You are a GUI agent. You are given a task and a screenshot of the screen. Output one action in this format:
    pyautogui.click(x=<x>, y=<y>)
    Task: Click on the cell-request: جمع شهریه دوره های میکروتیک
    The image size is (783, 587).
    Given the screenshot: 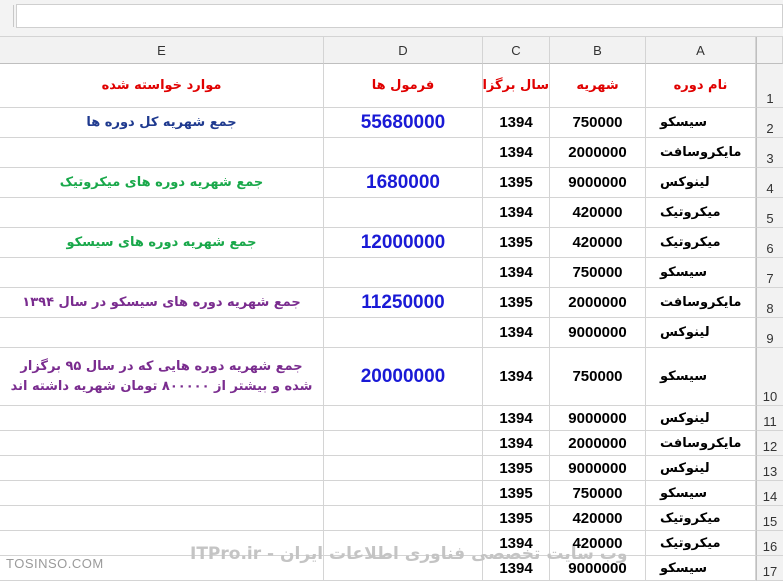 What is the action you would take?
    pyautogui.click(x=162, y=183)
    